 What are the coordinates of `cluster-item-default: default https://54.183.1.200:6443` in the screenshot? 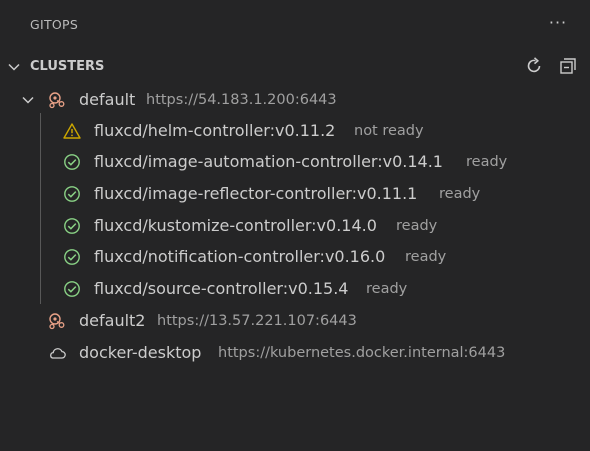 It's located at (295, 100).